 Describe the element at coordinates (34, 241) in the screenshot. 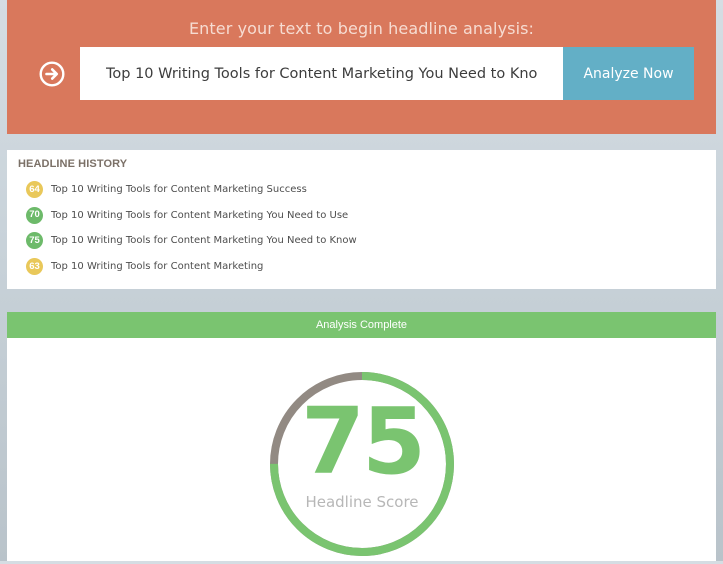

I see `score-badge: 75` at that location.